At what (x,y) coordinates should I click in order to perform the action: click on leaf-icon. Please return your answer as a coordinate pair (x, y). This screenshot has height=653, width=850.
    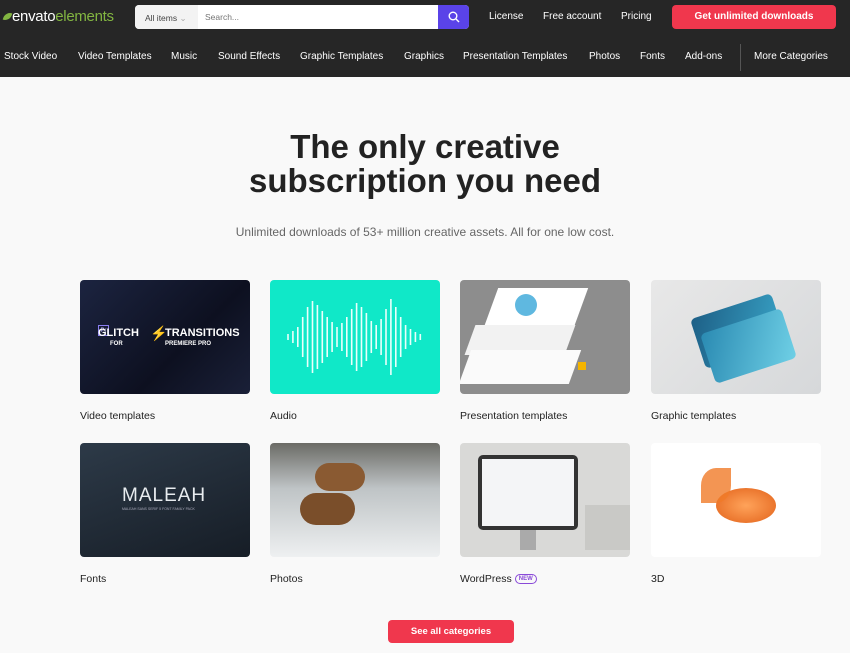
    Looking at the image, I should click on (7, 16).